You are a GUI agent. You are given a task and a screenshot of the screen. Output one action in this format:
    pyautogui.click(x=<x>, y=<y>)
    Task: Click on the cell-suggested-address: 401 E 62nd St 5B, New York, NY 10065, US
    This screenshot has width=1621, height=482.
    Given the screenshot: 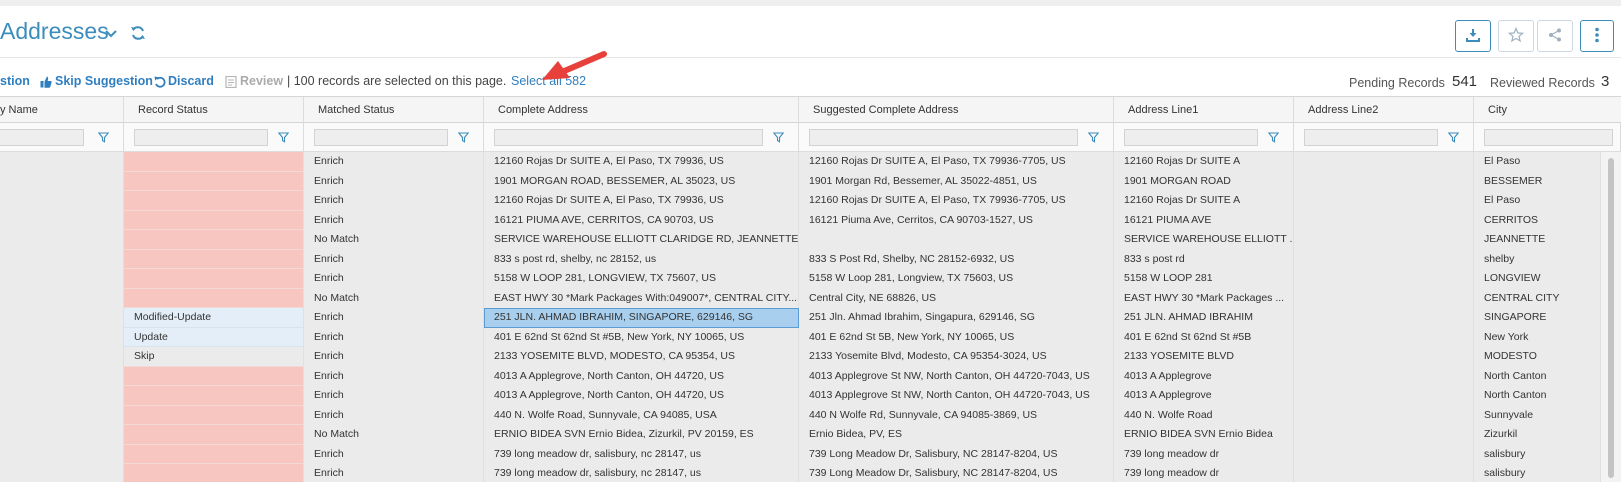 What is the action you would take?
    pyautogui.click(x=956, y=337)
    